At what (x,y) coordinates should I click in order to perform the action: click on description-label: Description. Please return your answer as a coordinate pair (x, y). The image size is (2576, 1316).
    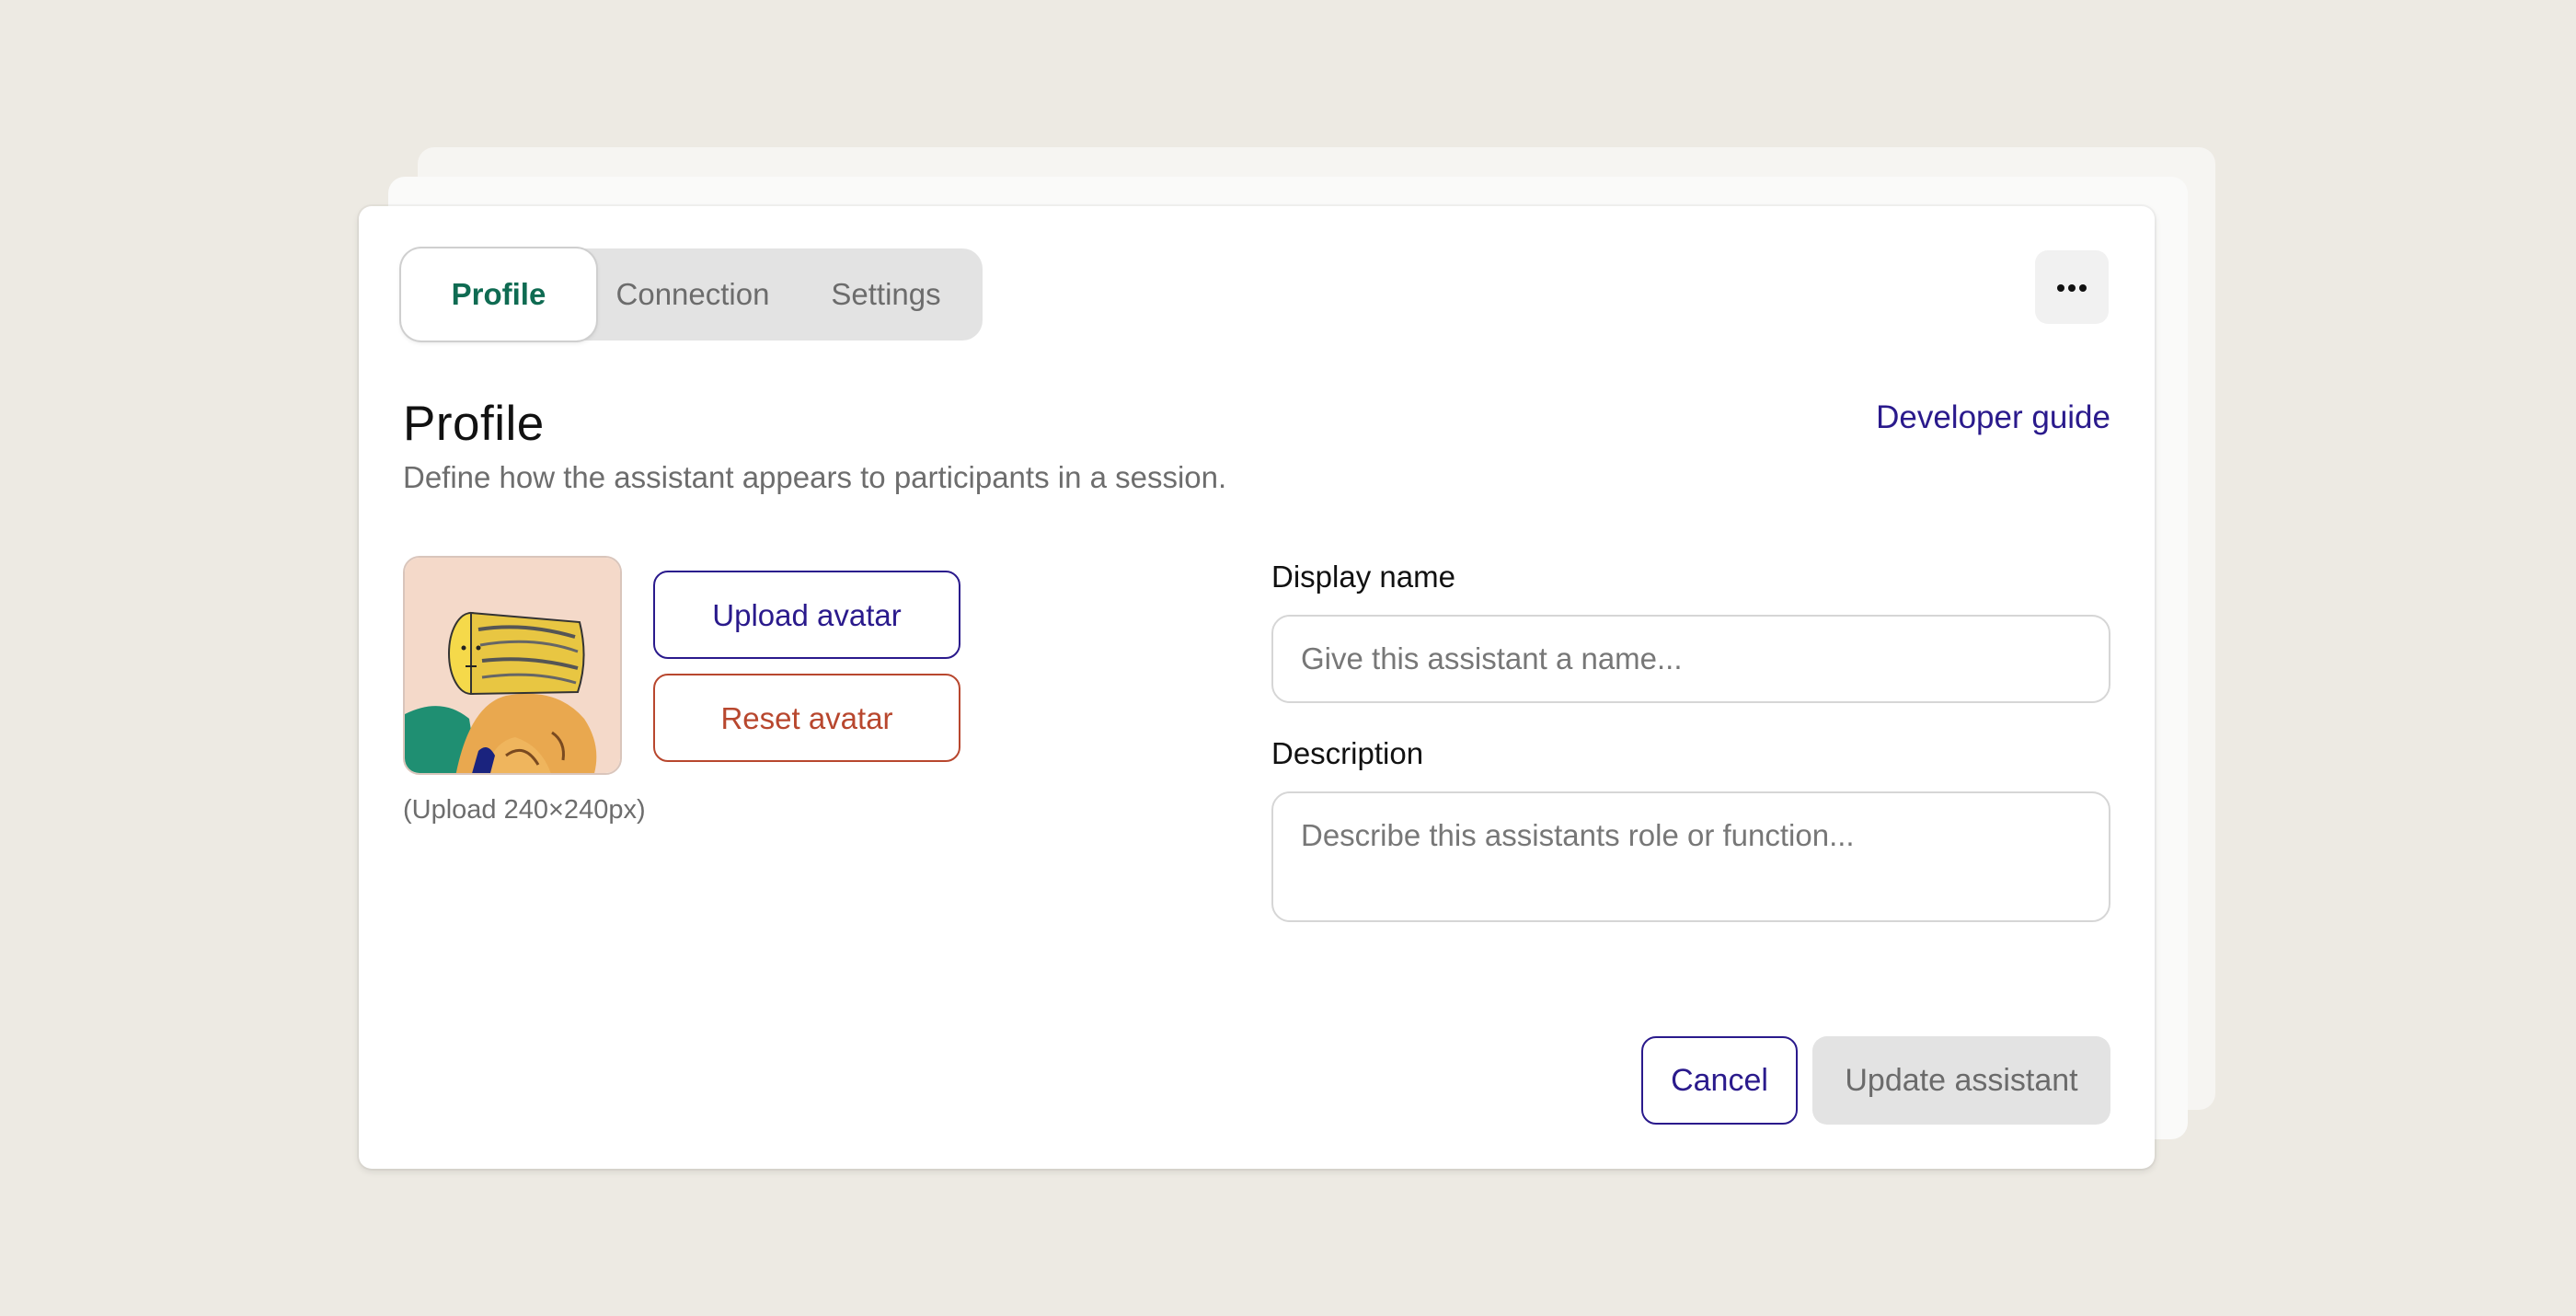
    Looking at the image, I should click on (1347, 753).